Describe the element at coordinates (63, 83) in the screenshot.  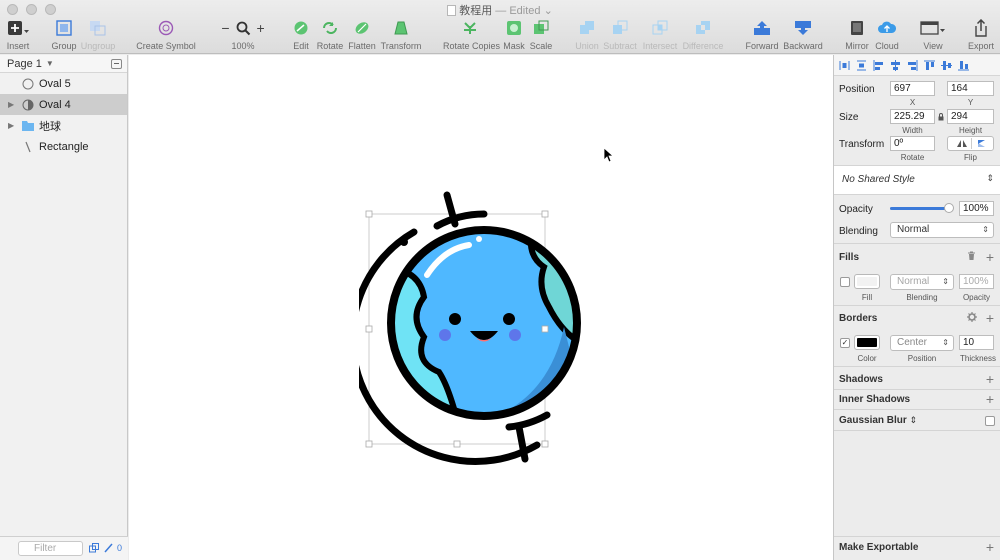
I see `layer-oval-5: Oval 5` at that location.